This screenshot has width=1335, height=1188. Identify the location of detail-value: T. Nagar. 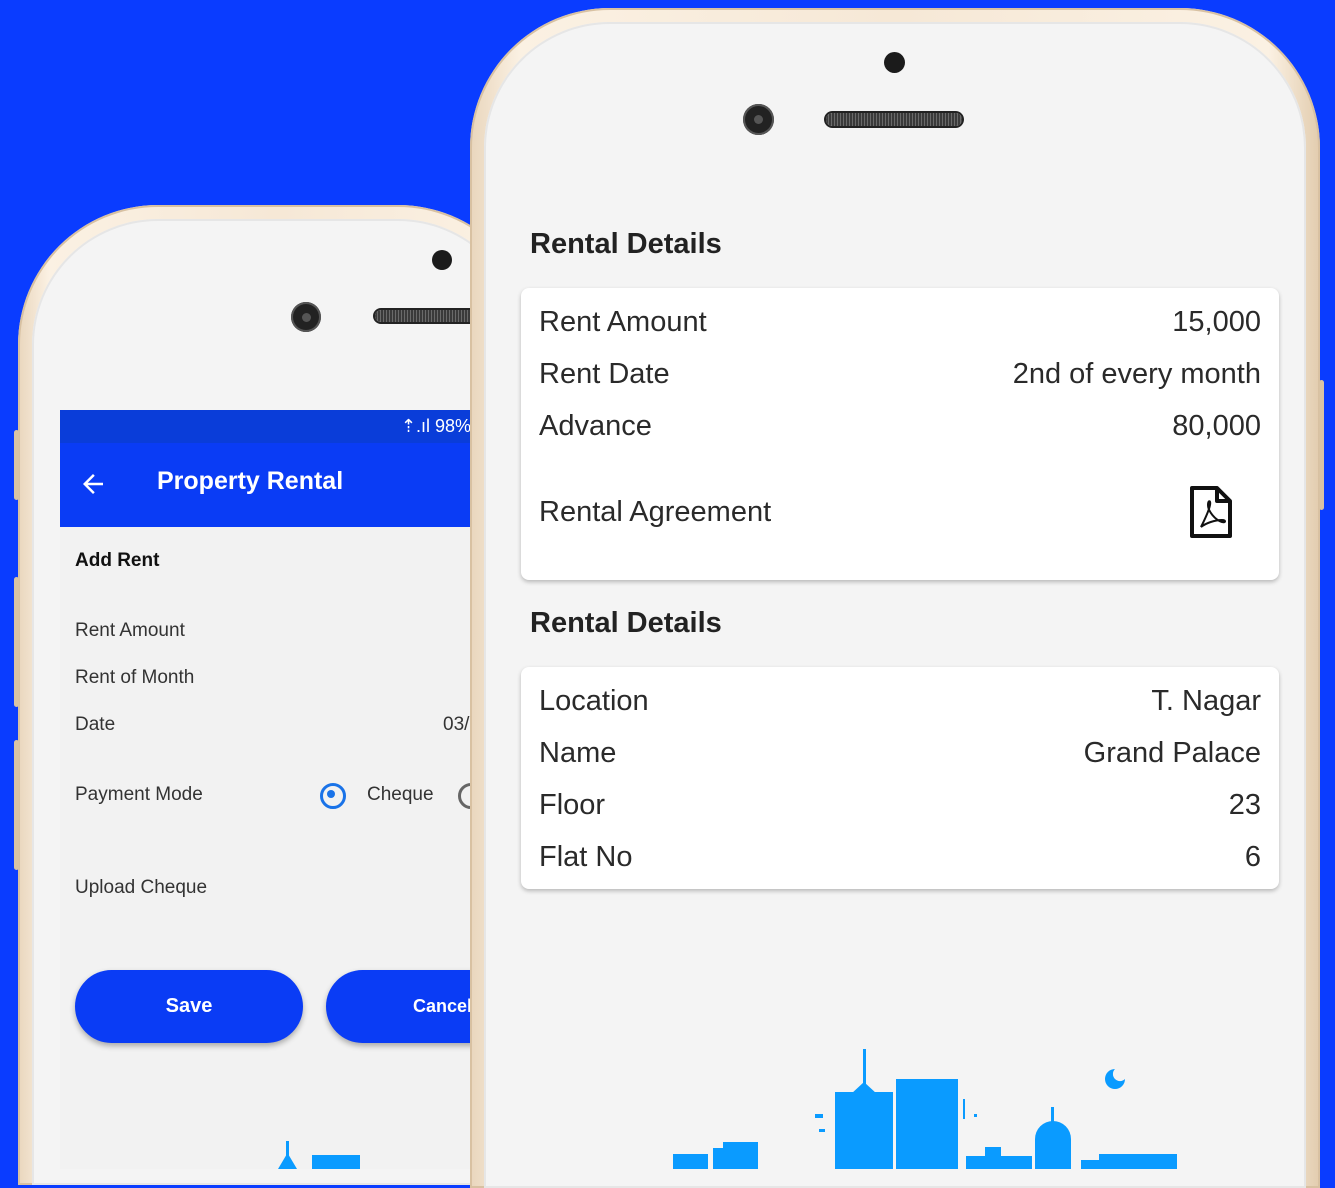
(1206, 701).